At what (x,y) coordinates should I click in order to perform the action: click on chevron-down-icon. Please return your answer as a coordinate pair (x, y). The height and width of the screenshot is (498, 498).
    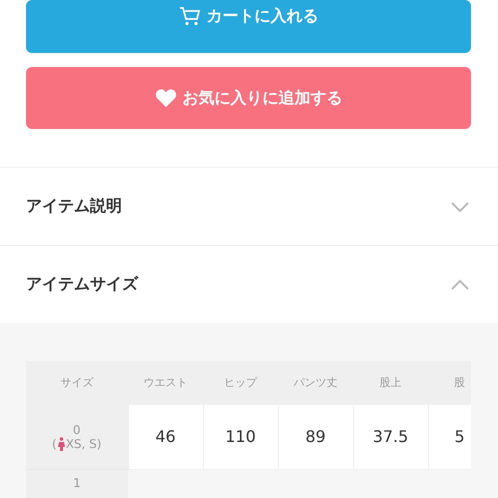
    Looking at the image, I should click on (460, 206).